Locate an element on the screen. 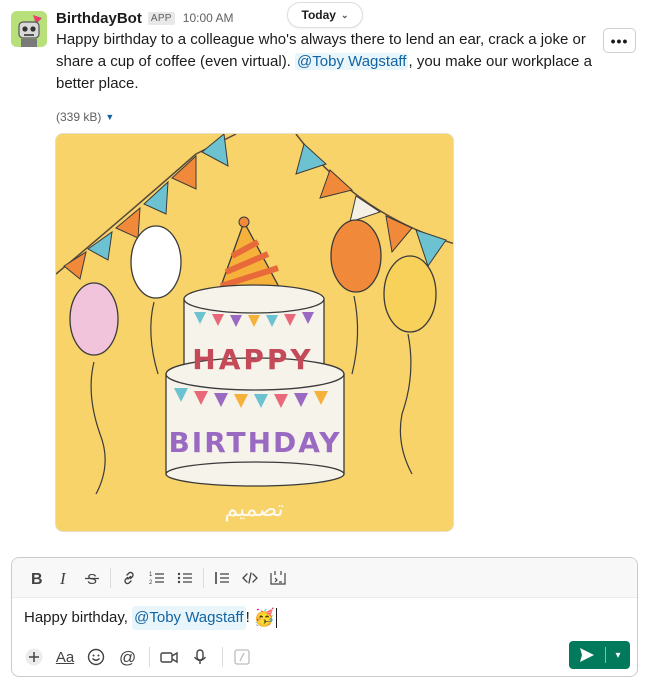 The height and width of the screenshot is (678, 645). blockquote-icon is located at coordinates (222, 577).